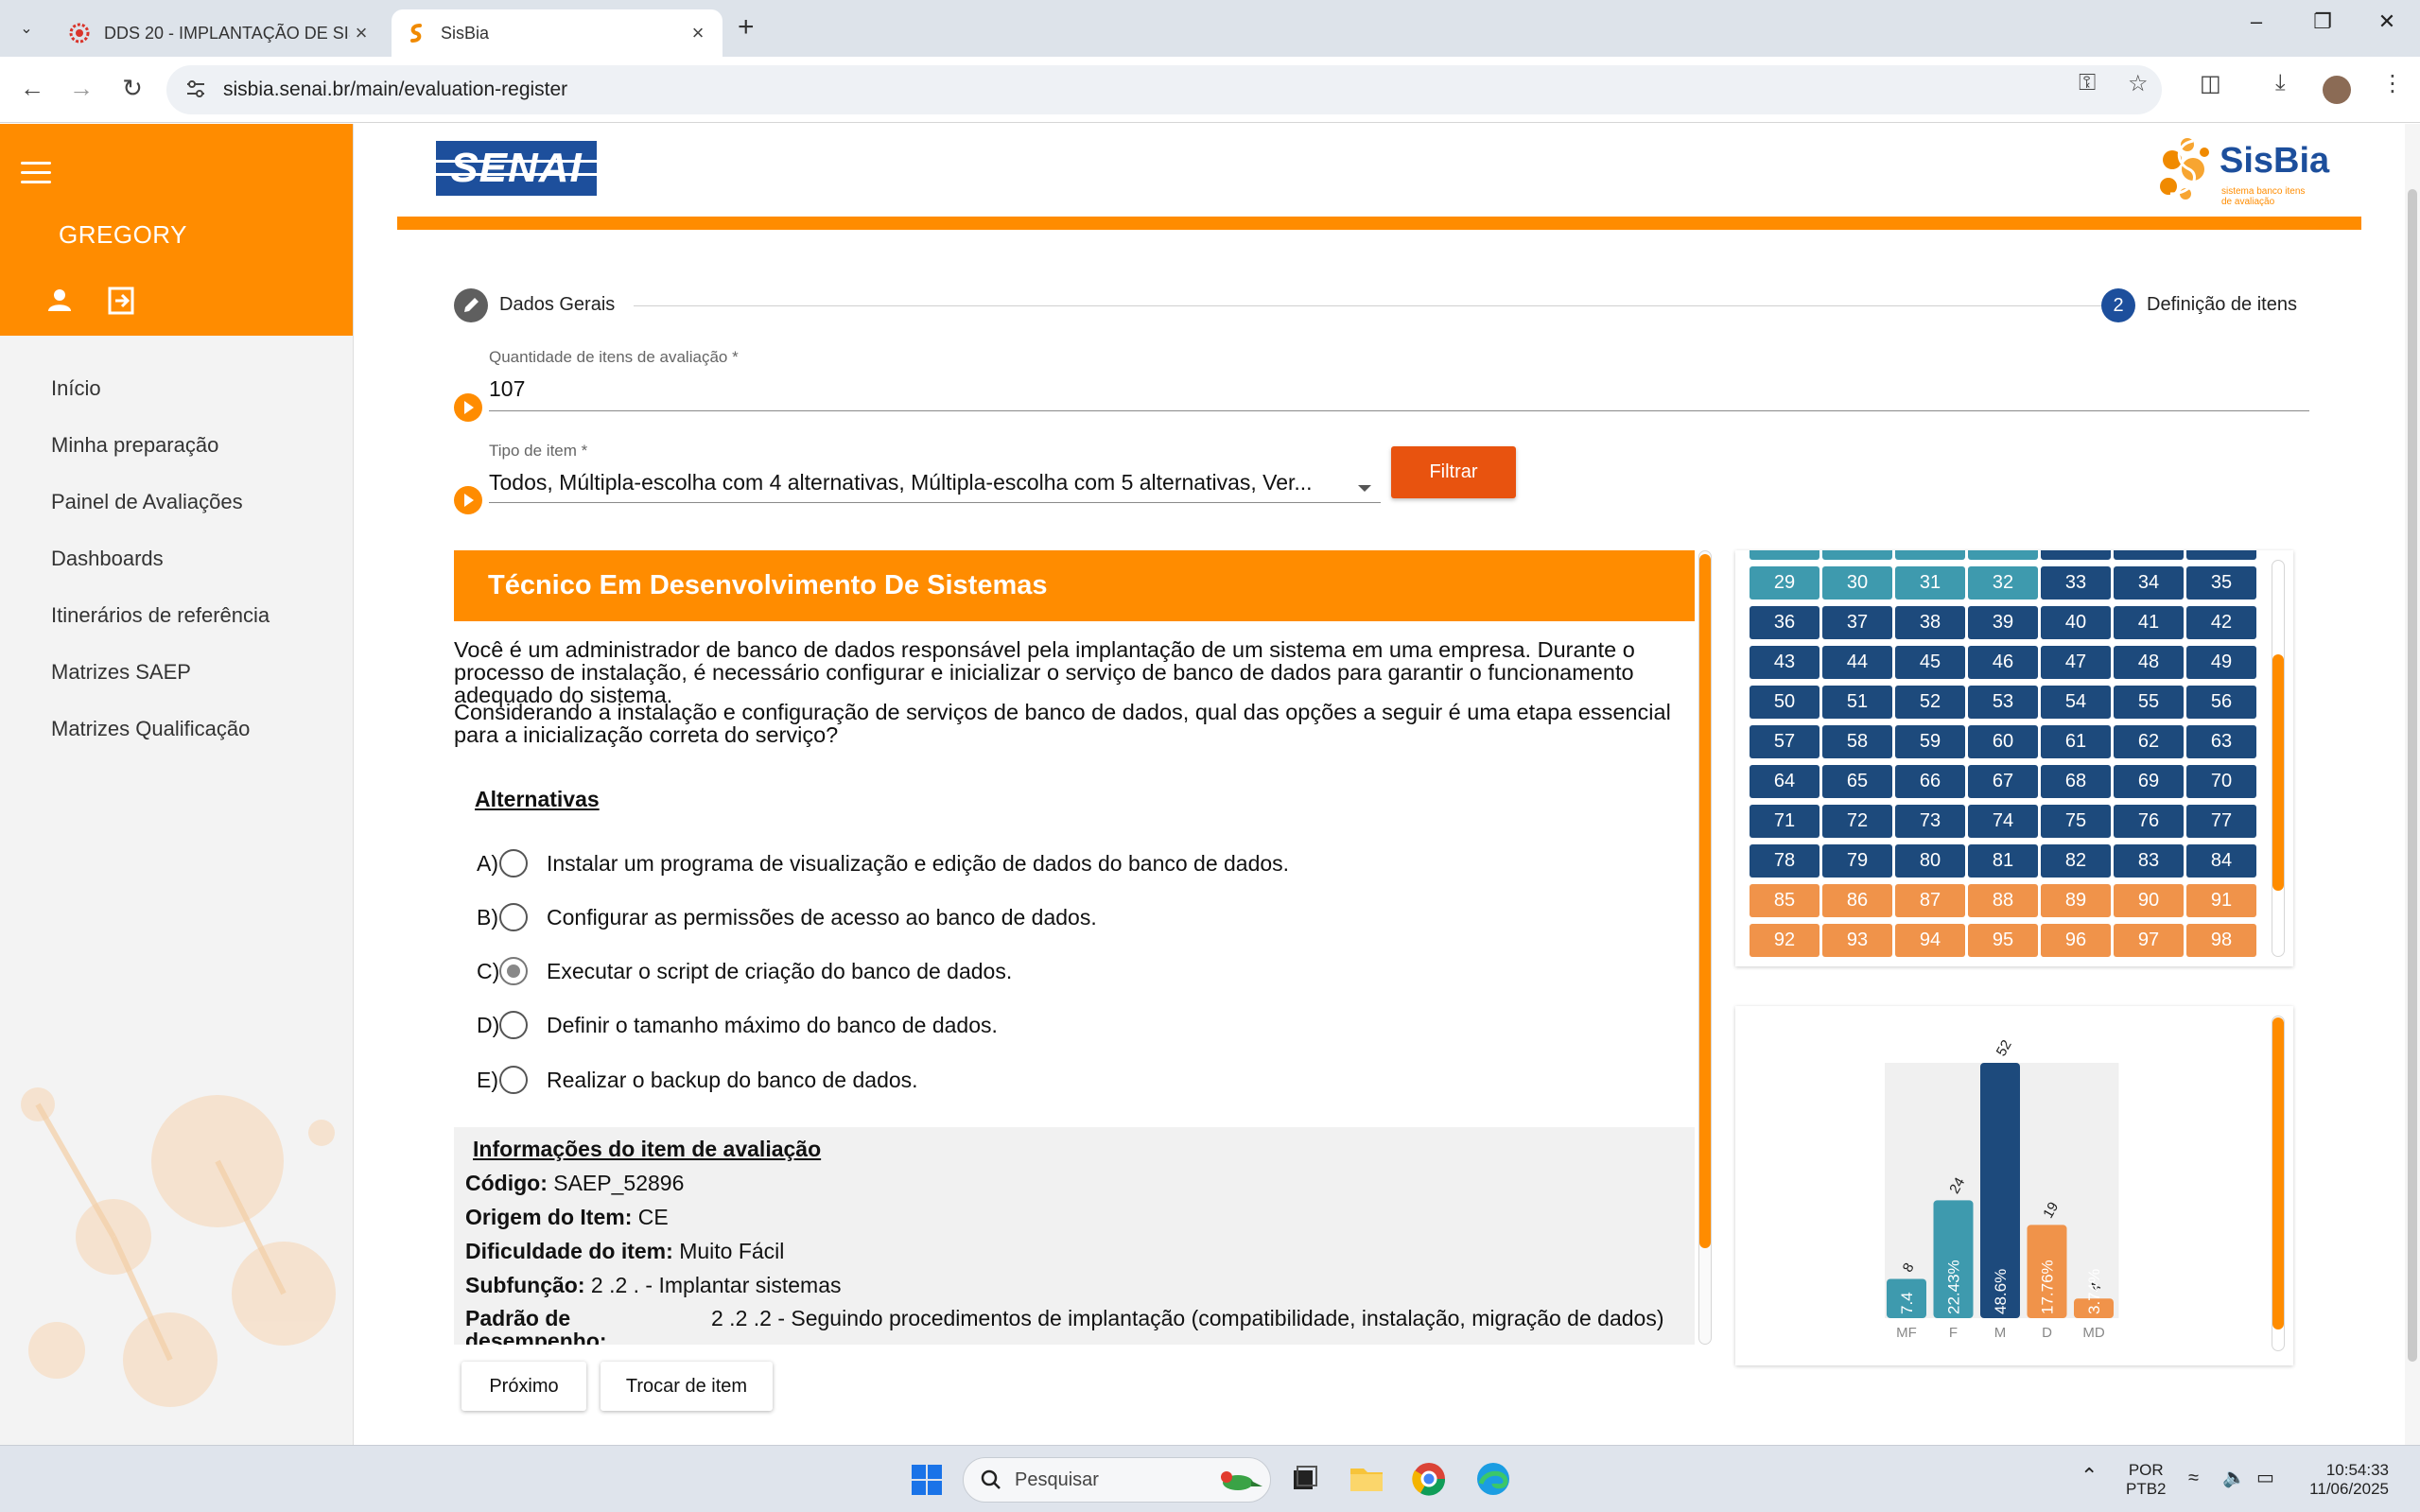 This screenshot has height=1512, width=2420. What do you see at coordinates (81, 89) in the screenshot?
I see `forward-icon: →` at bounding box center [81, 89].